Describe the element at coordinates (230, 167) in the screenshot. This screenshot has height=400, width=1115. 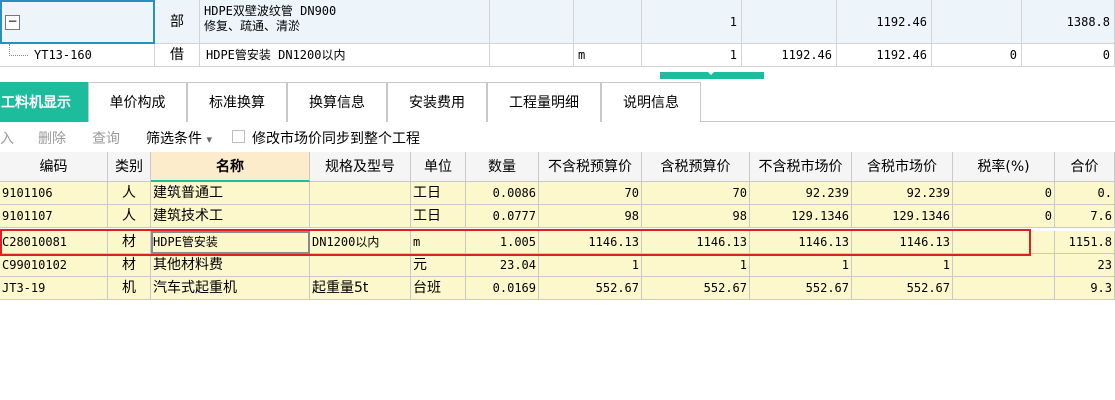
I see `col-header-name: 名称` at that location.